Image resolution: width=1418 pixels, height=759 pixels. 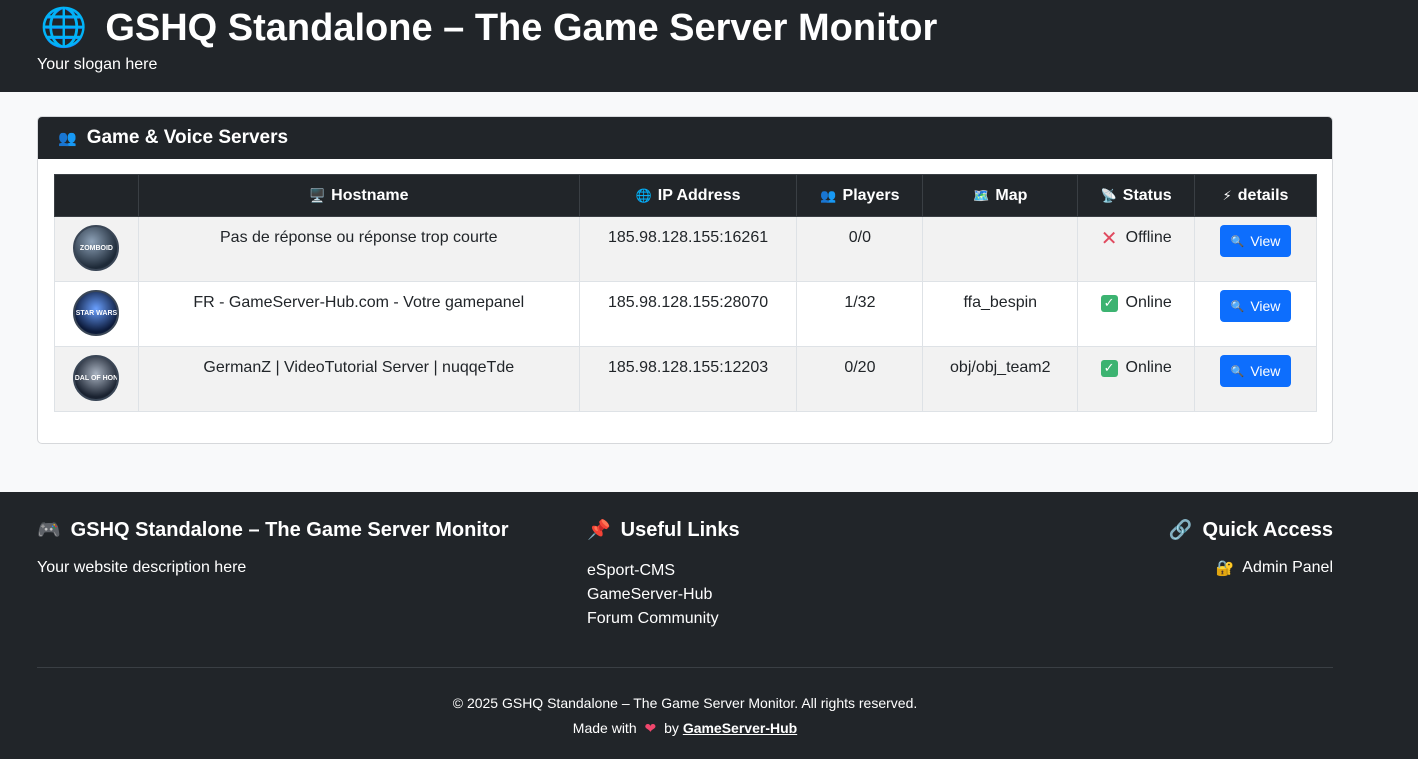 What do you see at coordinates (358, 195) in the screenshot?
I see `col-hostname: 🖥️ Hostname` at bounding box center [358, 195].